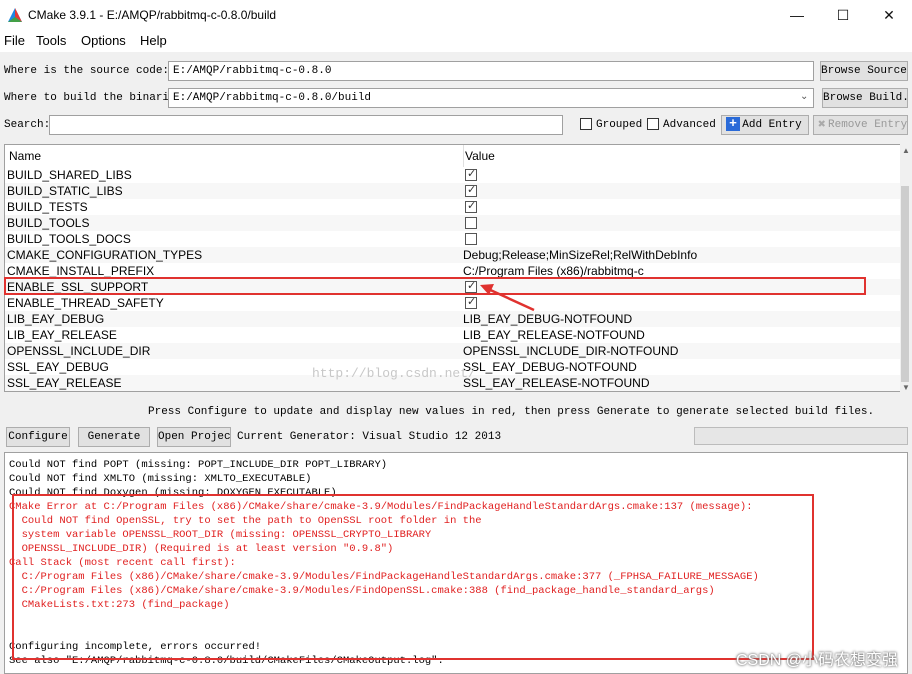  What do you see at coordinates (456, 41) in the screenshot?
I see `menu-bar` at bounding box center [456, 41].